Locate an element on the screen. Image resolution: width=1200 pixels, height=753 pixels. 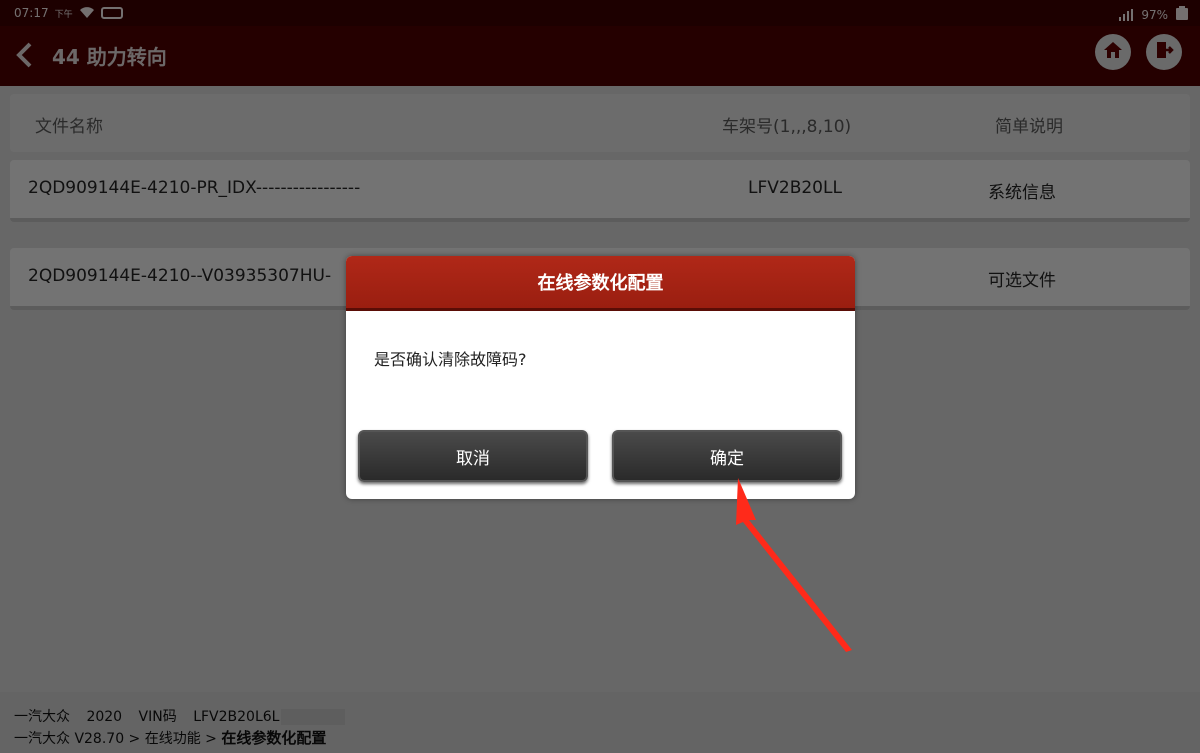
annotation-arrow-icon is located at coordinates (794, 565).